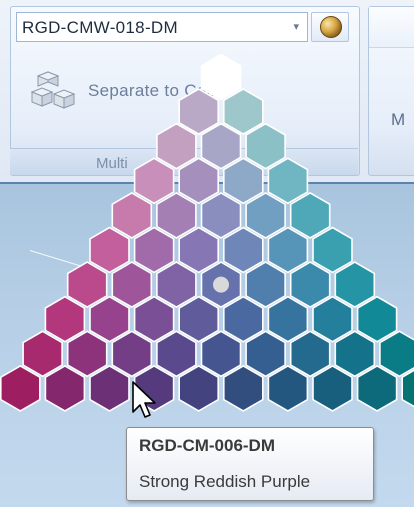  What do you see at coordinates (332, 250) in the screenshot?
I see `color-hex-r5-c5` at bounding box center [332, 250].